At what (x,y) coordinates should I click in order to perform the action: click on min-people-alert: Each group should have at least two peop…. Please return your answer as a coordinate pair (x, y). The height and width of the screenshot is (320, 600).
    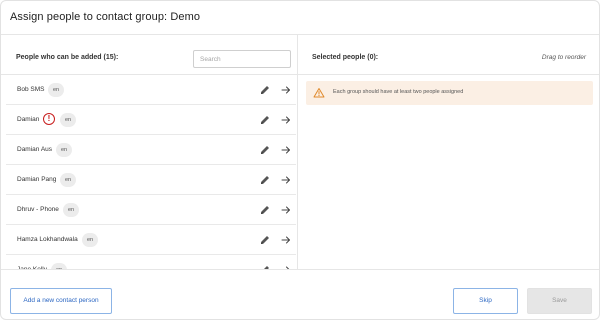
    Looking at the image, I should click on (449, 93).